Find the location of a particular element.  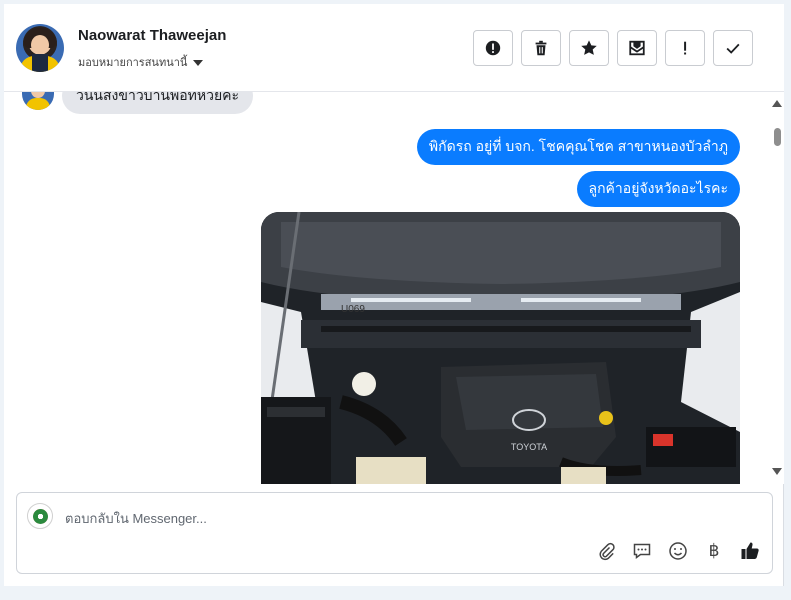

assign-conversation-dropdown: มอบหมายการสนทนานี้ is located at coordinates (141, 62).